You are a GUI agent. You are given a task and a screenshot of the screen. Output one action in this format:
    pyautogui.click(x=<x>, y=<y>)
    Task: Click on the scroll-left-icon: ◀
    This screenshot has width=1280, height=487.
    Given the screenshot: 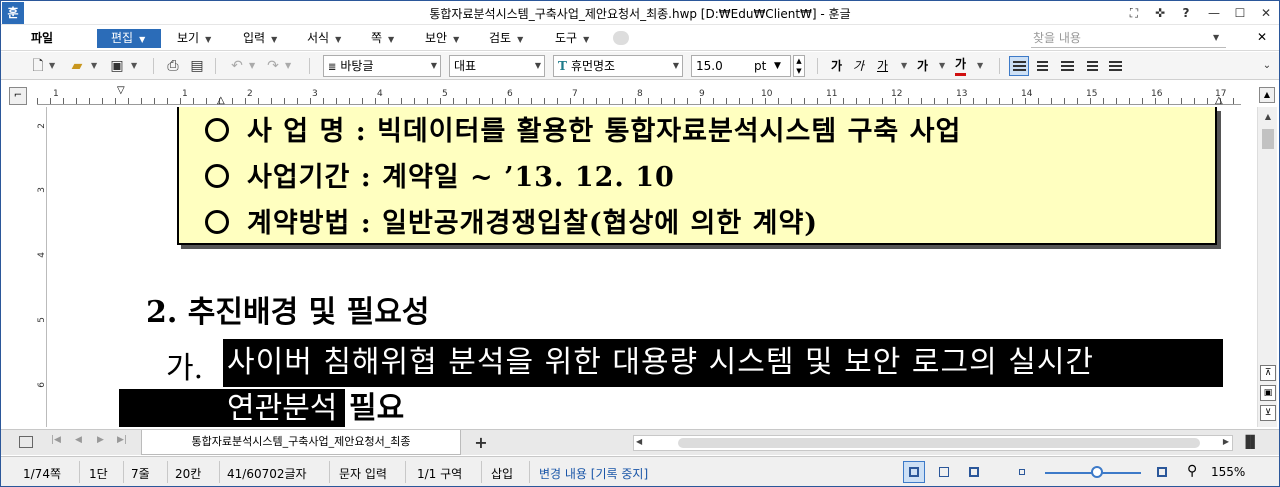 What is the action you would take?
    pyautogui.click(x=639, y=441)
    